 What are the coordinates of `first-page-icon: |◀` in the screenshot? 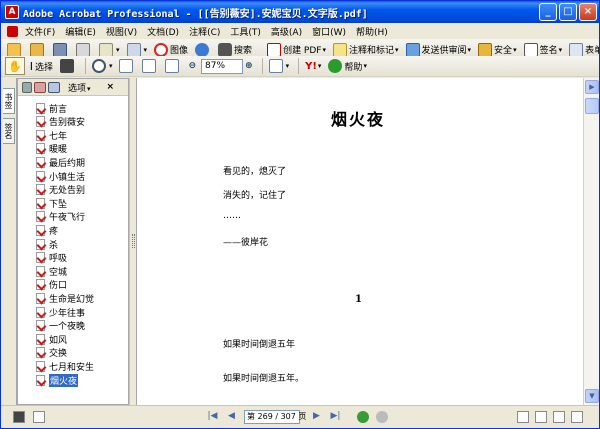 It's located at (212, 416).